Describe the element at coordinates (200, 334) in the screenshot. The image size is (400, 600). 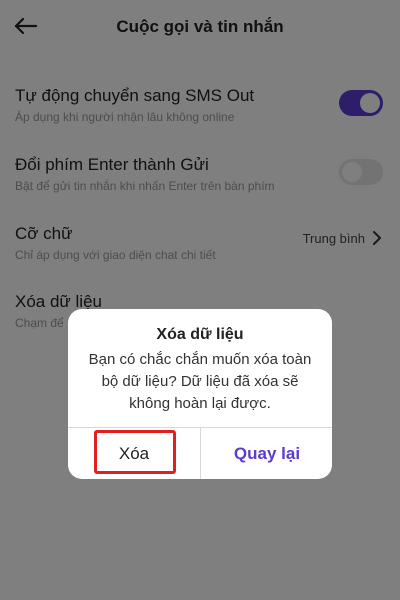
I see `dialog-title: Xóa dữ liệu` at that location.